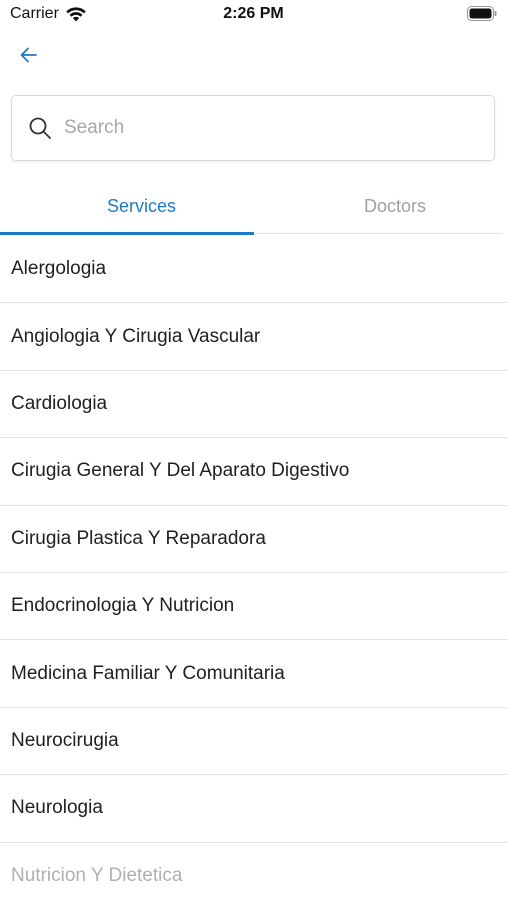 This screenshot has width=507, height=910. What do you see at coordinates (253, 472) in the screenshot?
I see `list-item: Cirugia General Y Del Aparato Digestivo` at bounding box center [253, 472].